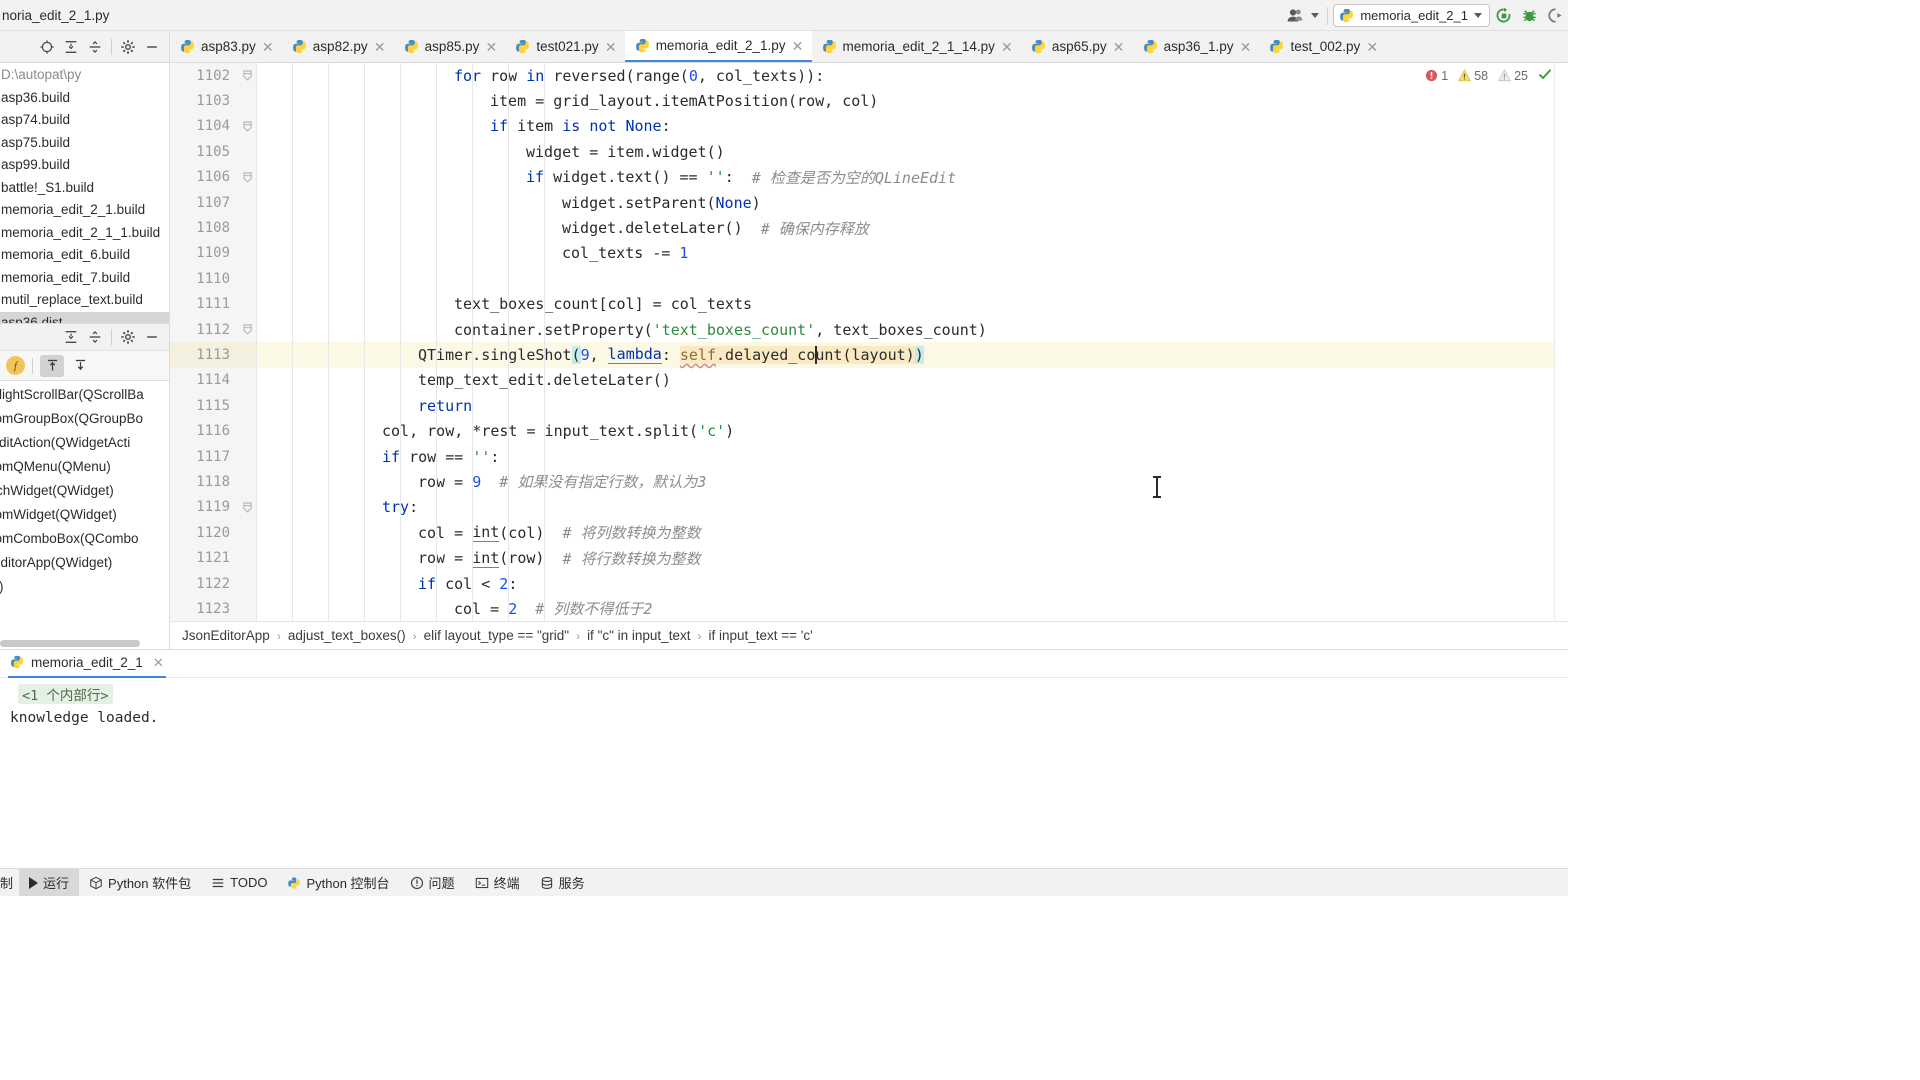  Describe the element at coordinates (65, 694) in the screenshot. I see `collapsed-lines-badge: <1 个内部行>` at that location.